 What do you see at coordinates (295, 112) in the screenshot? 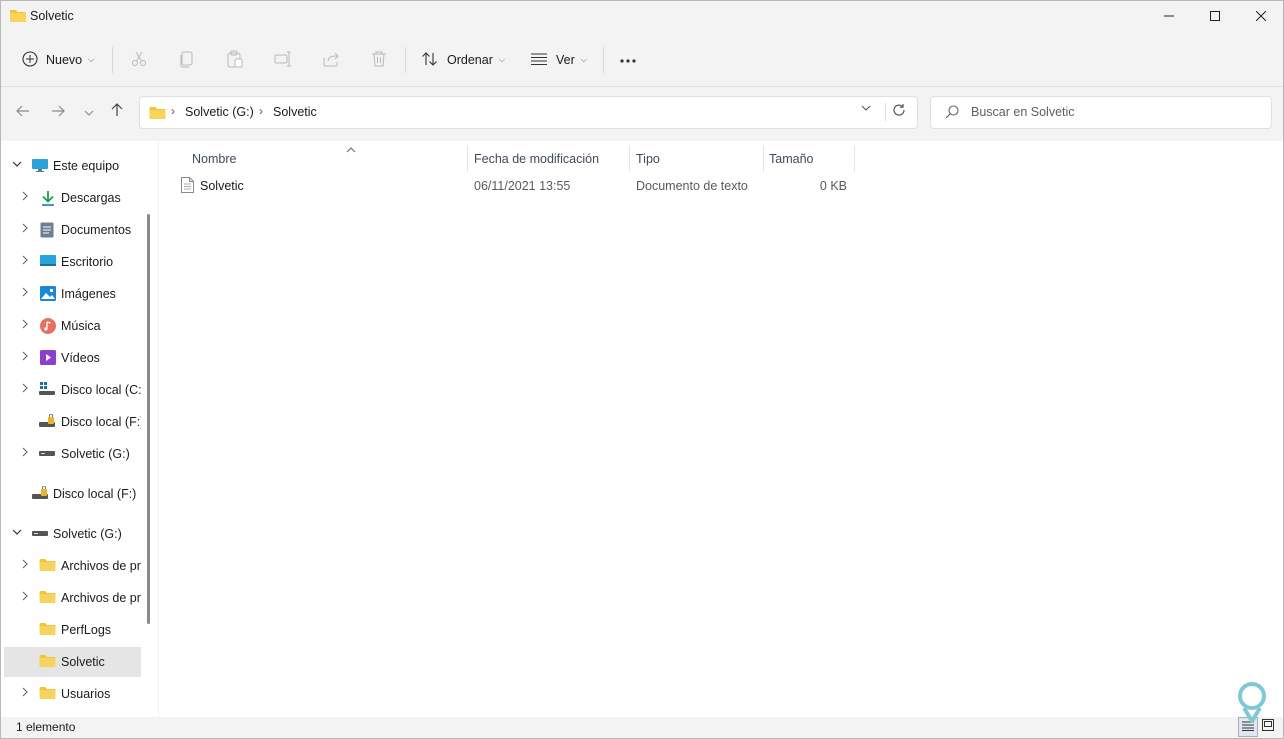
I see `breadcrumb-folder: Solvetic` at bounding box center [295, 112].